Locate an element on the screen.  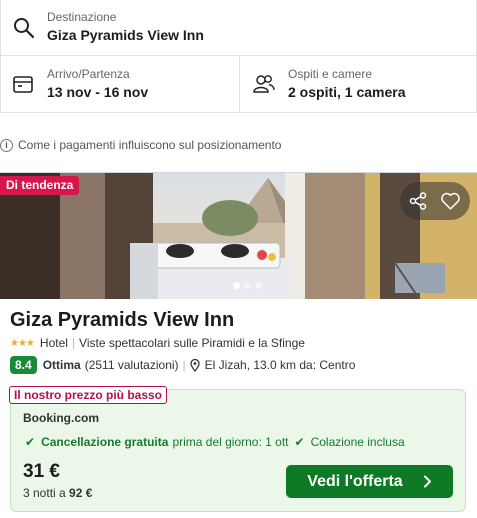
guests-field: Ospiti e camere 2 ospiti, 1 camera is located at coordinates (358, 84).